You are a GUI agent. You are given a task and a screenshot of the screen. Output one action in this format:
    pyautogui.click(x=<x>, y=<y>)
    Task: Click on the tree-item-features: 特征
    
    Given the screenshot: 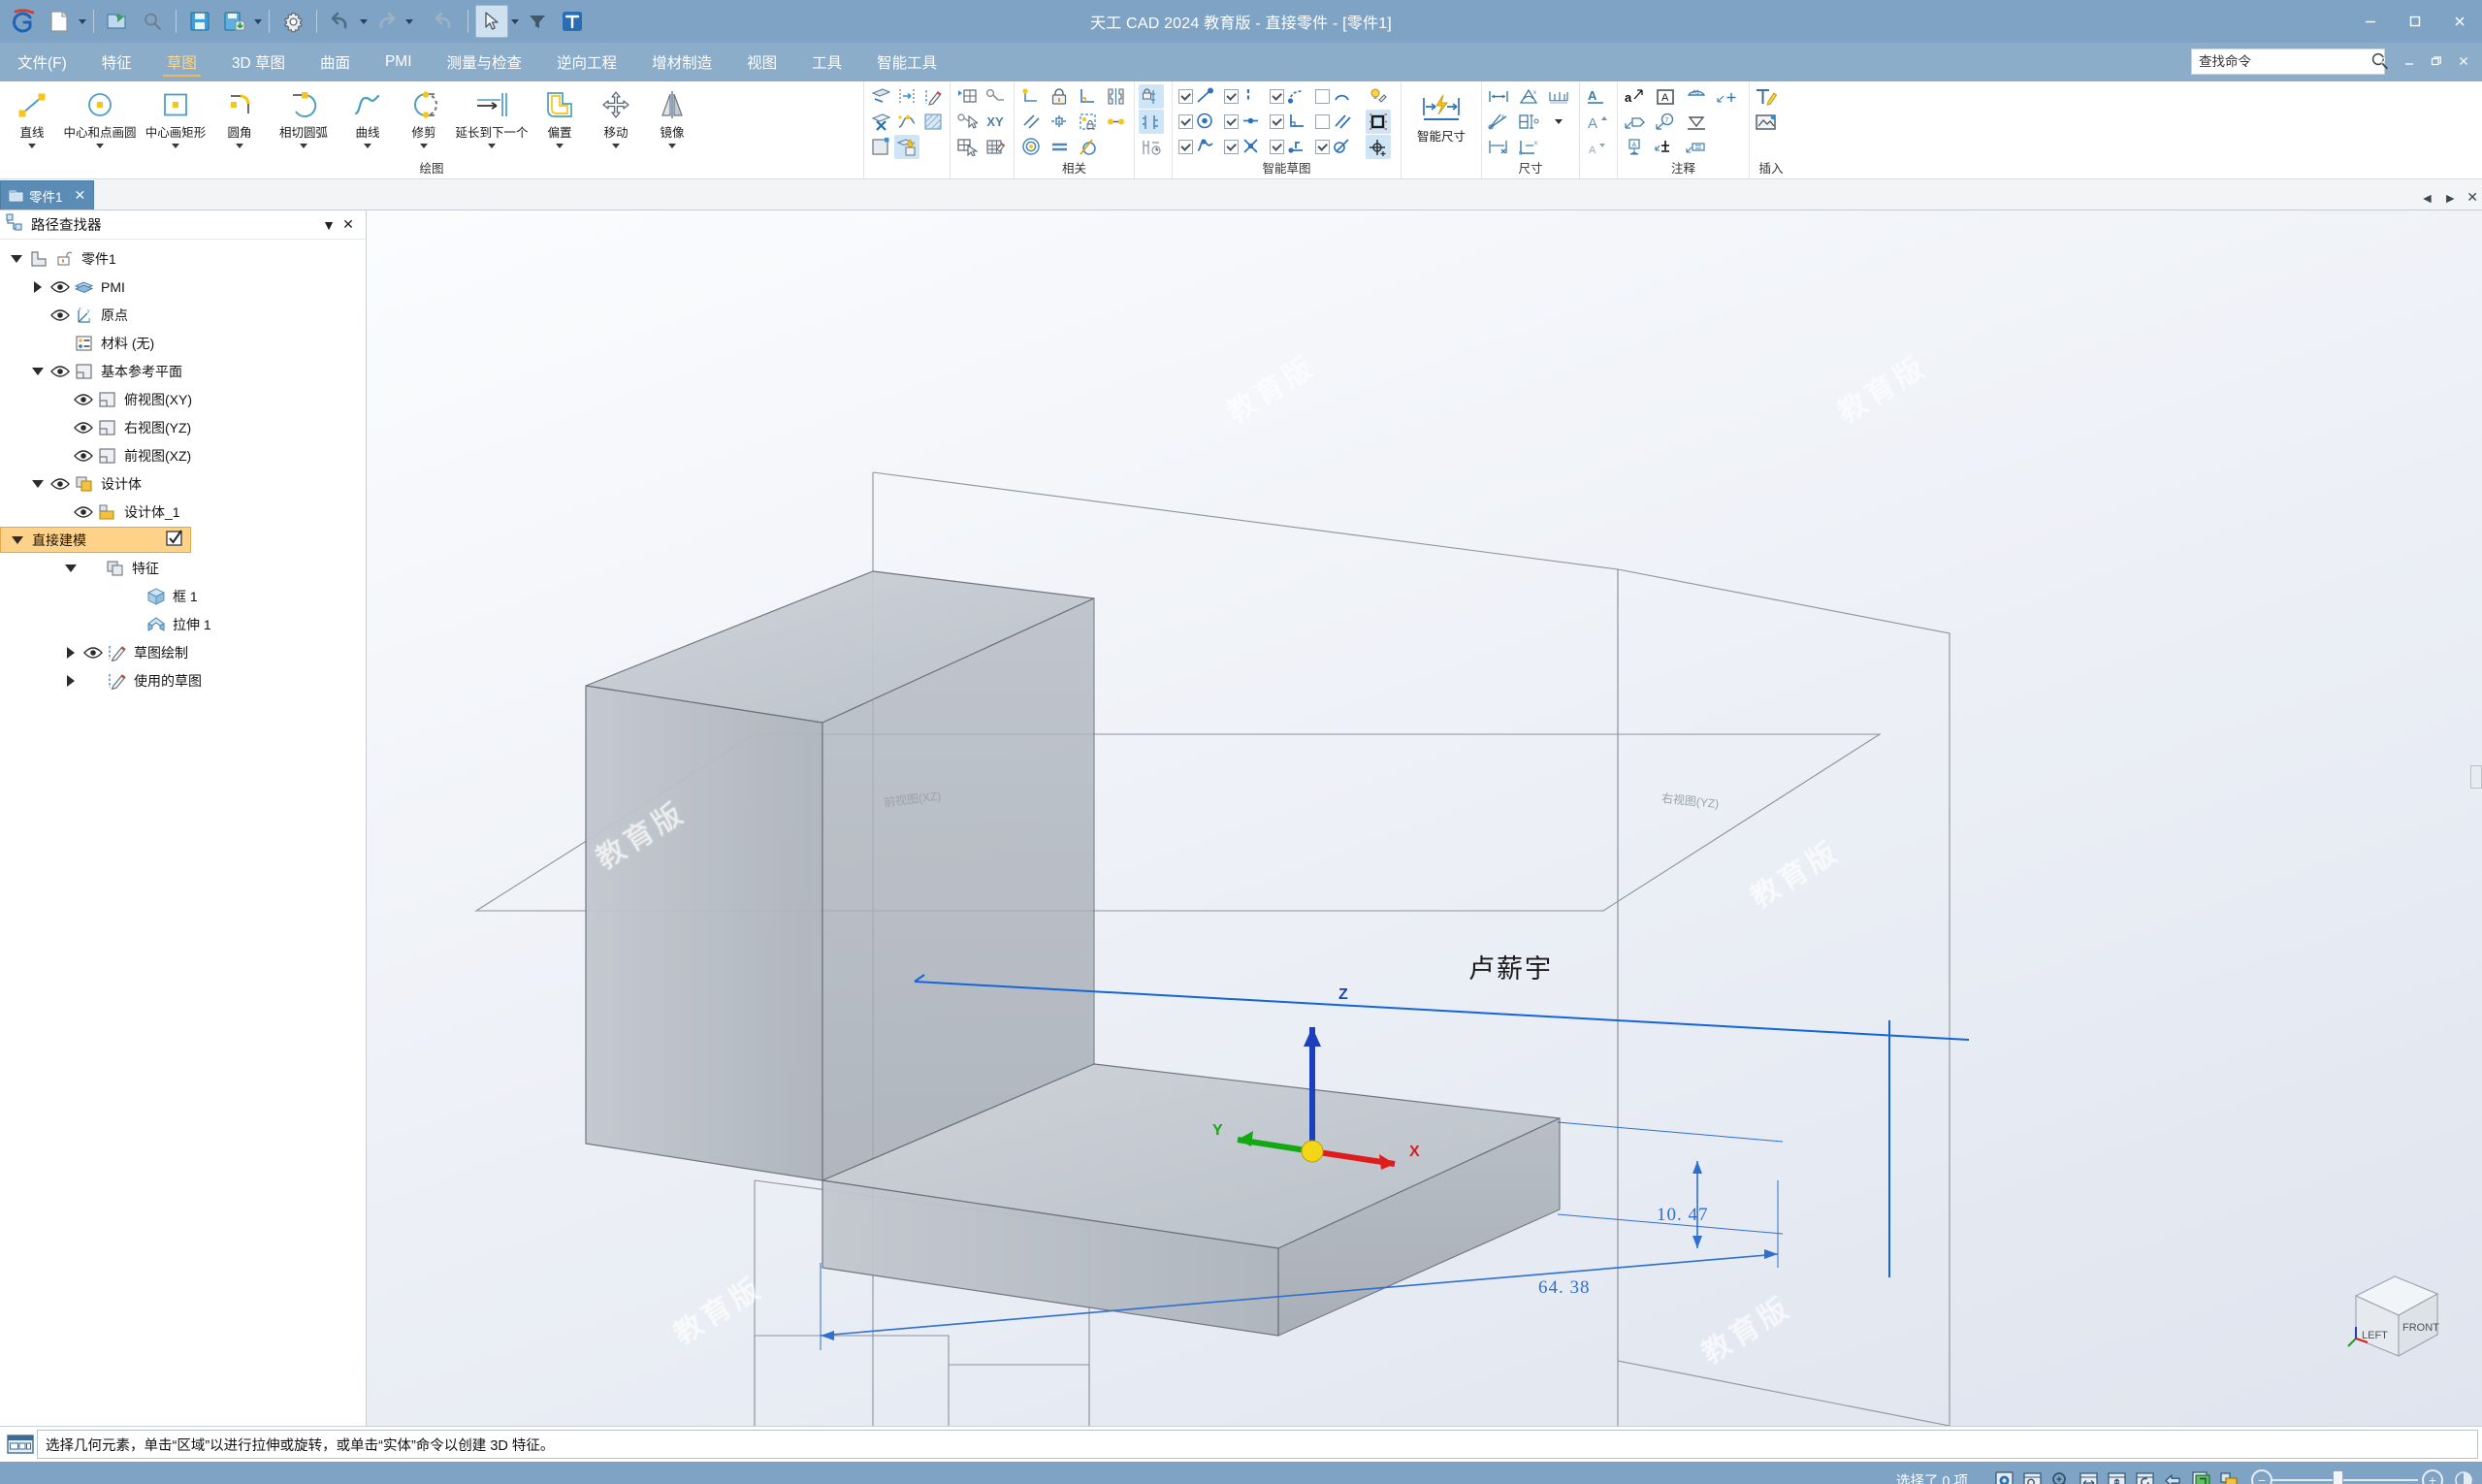 What is the action you would take?
    pyautogui.click(x=183, y=568)
    